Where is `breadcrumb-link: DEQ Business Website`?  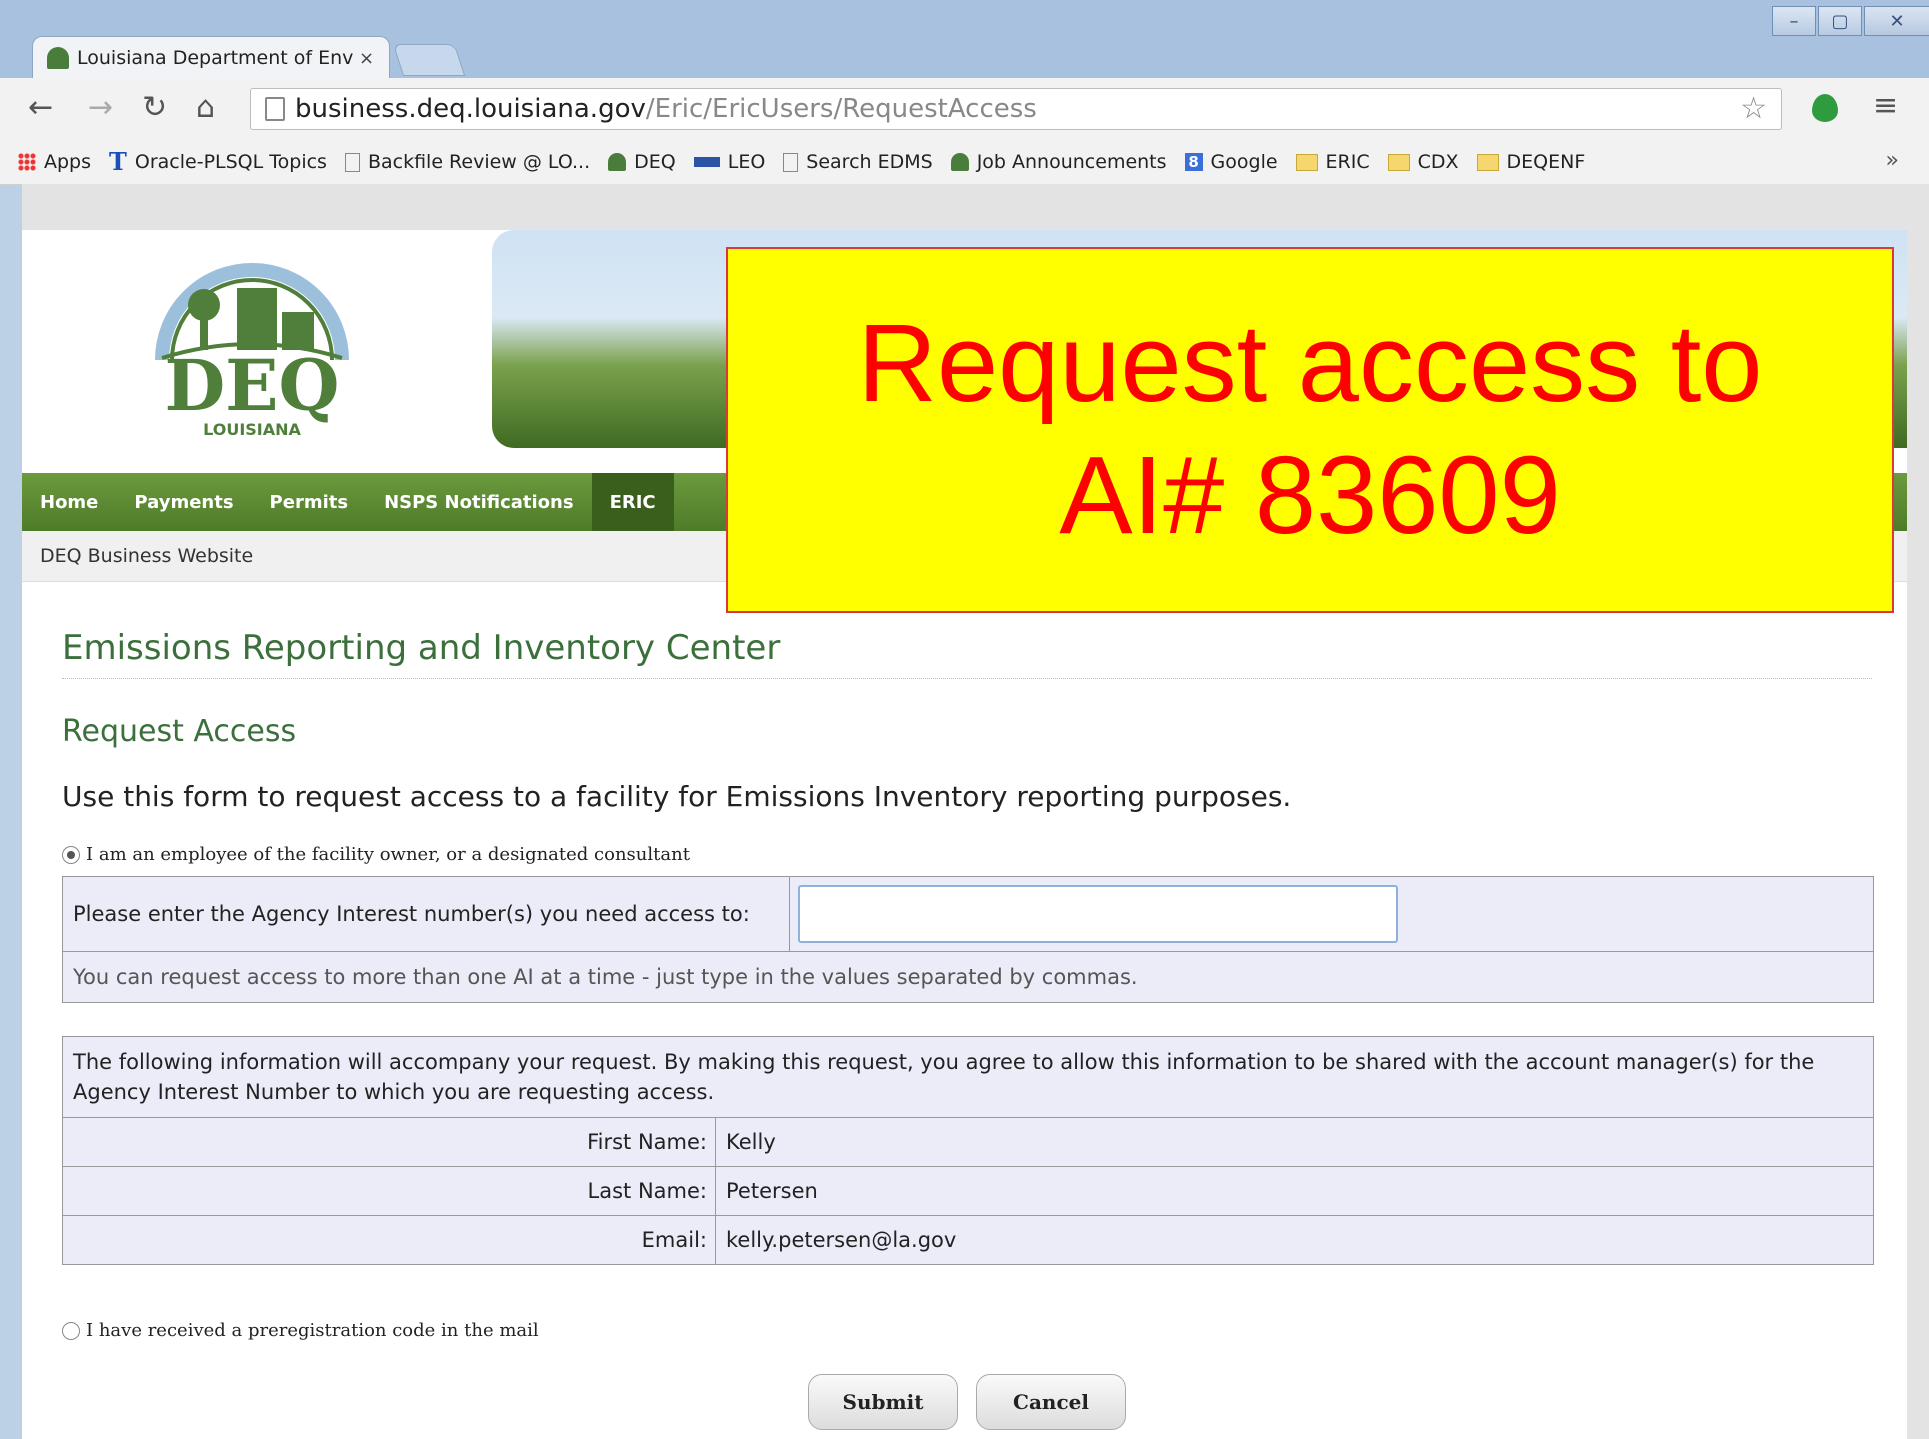 breadcrumb-link: DEQ Business Website is located at coordinates (146, 556).